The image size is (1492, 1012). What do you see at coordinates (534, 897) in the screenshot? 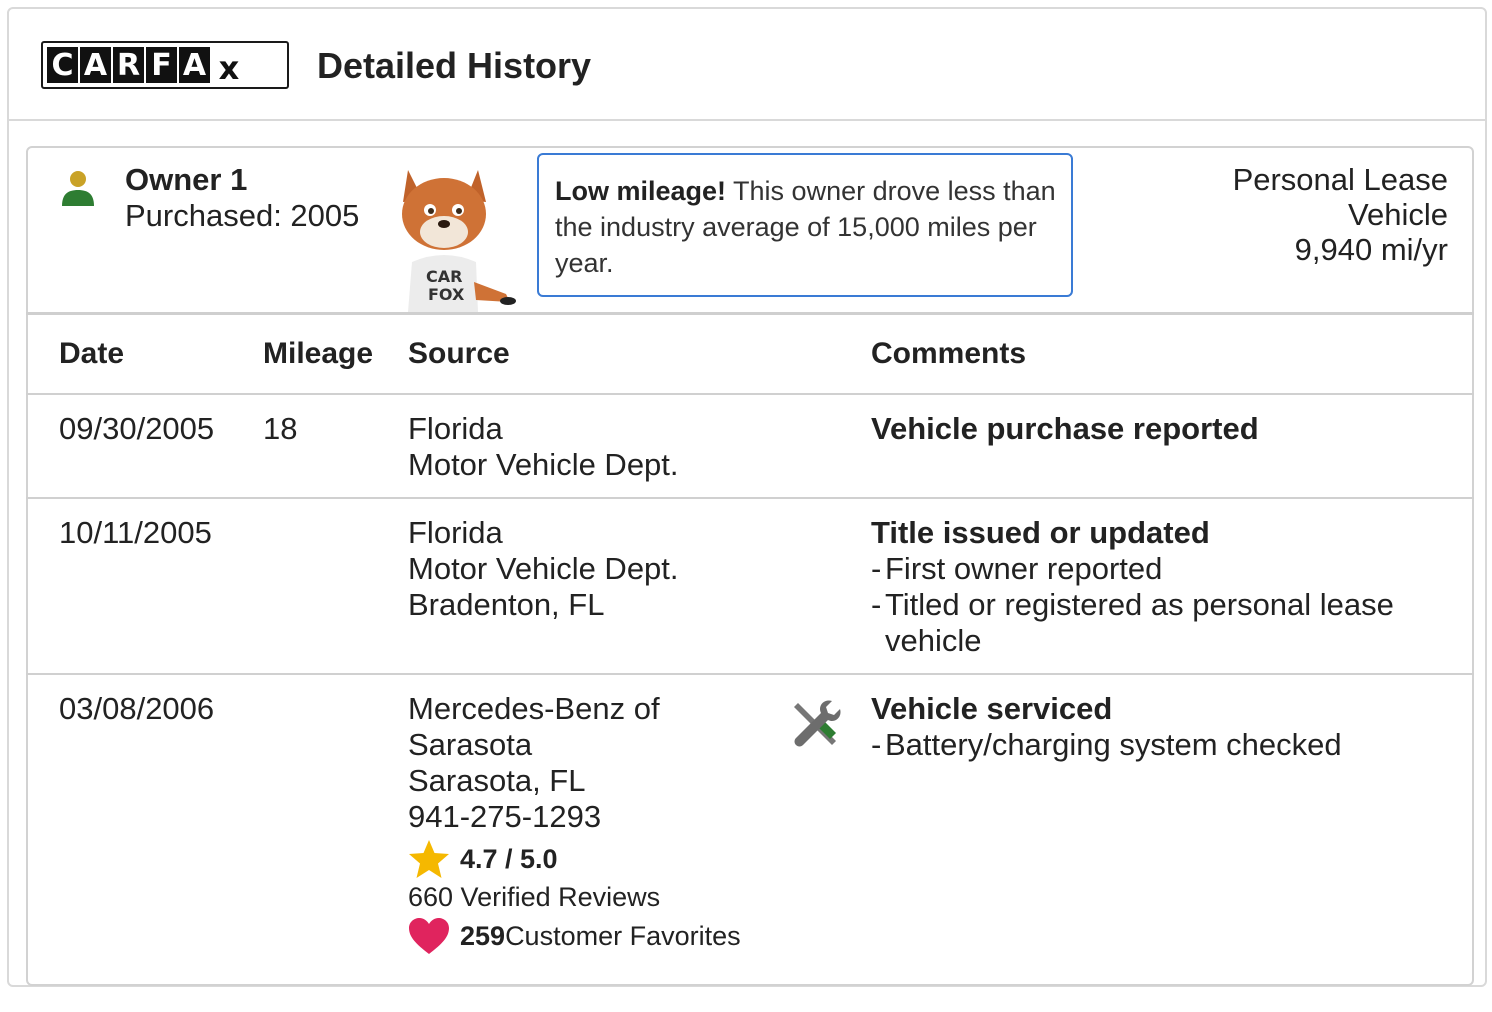
I see `verified-reviews-link: 660 Verified Reviews` at bounding box center [534, 897].